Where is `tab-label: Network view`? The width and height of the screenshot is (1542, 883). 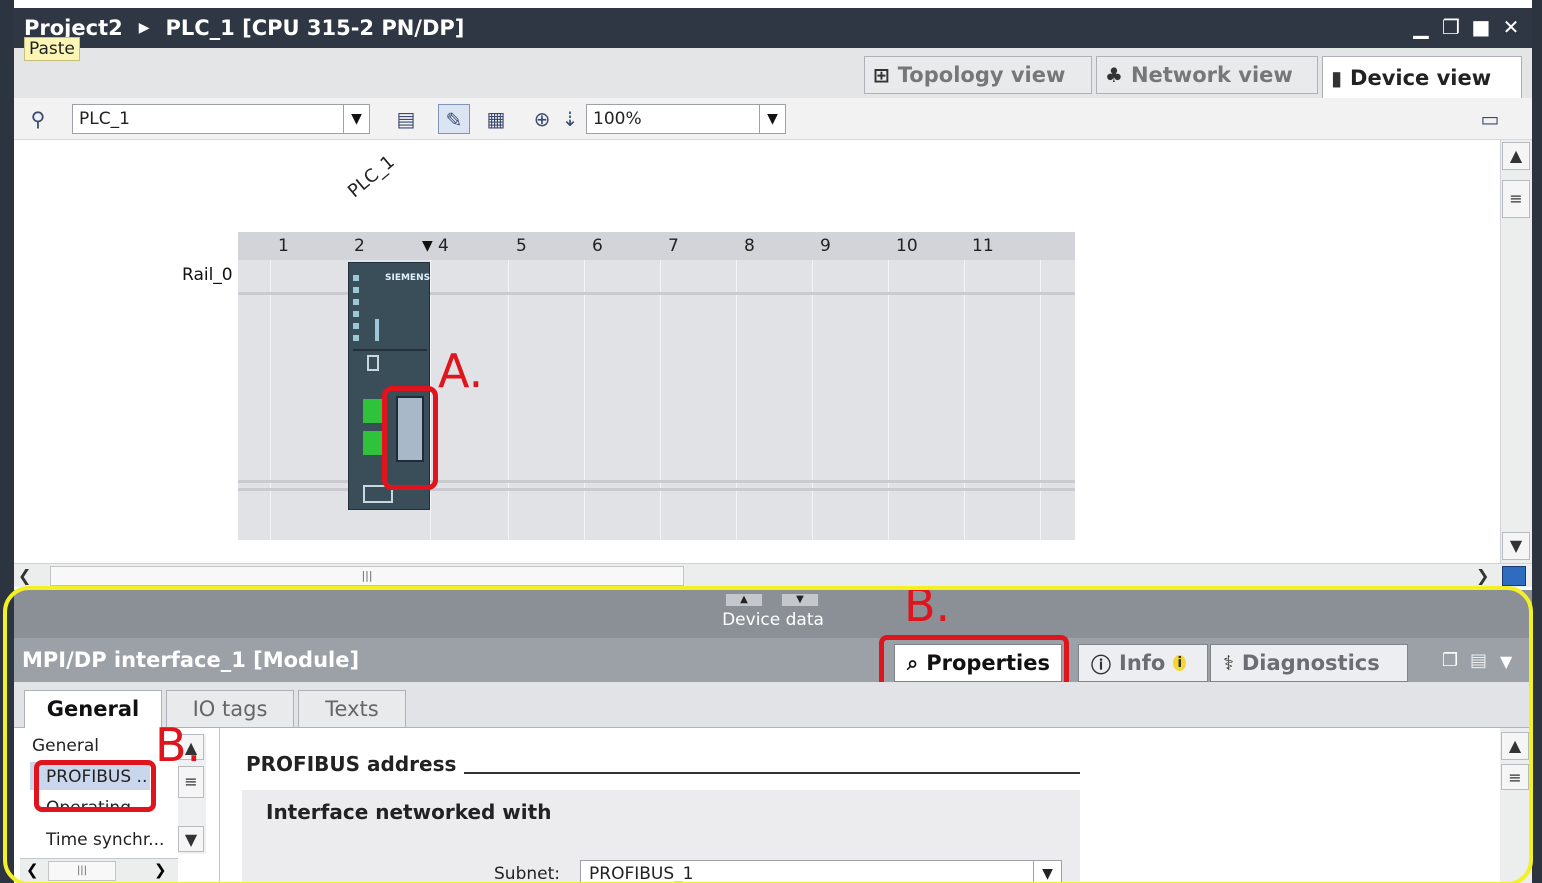 tab-label: Network view is located at coordinates (1211, 75).